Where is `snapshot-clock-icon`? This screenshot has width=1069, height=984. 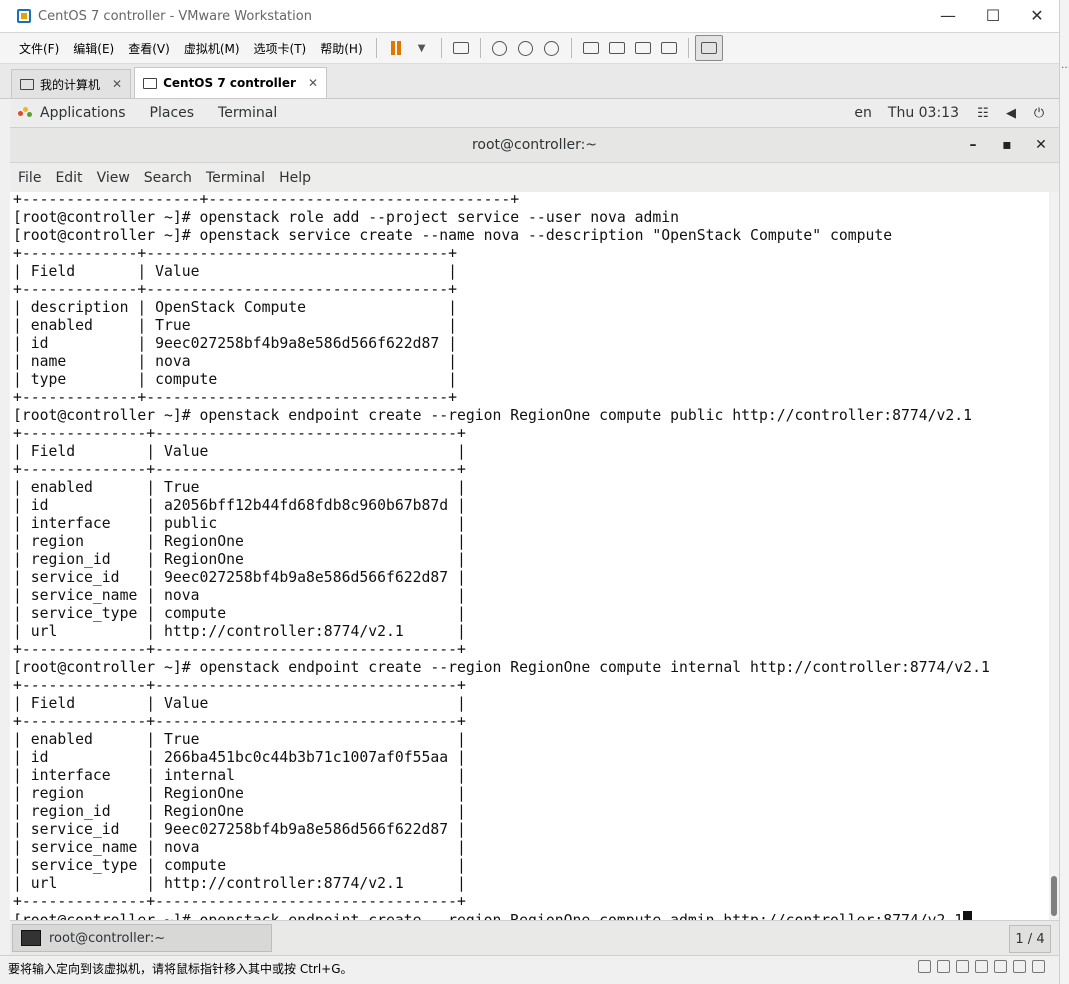 snapshot-clock-icon is located at coordinates (500, 48).